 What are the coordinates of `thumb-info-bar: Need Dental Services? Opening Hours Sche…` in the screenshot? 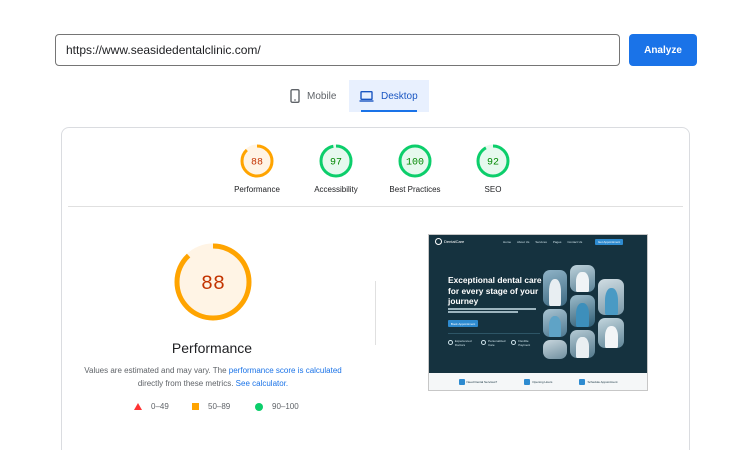 It's located at (538, 381).